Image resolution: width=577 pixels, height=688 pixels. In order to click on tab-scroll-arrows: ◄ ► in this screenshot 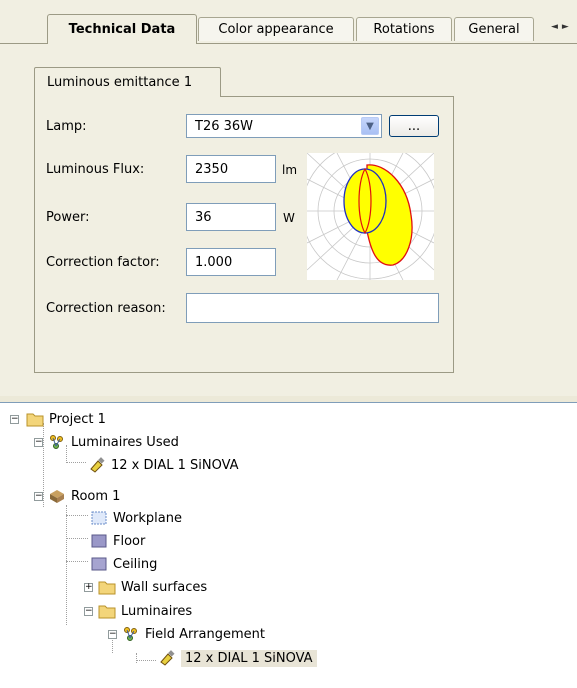, I will do `click(564, 27)`.